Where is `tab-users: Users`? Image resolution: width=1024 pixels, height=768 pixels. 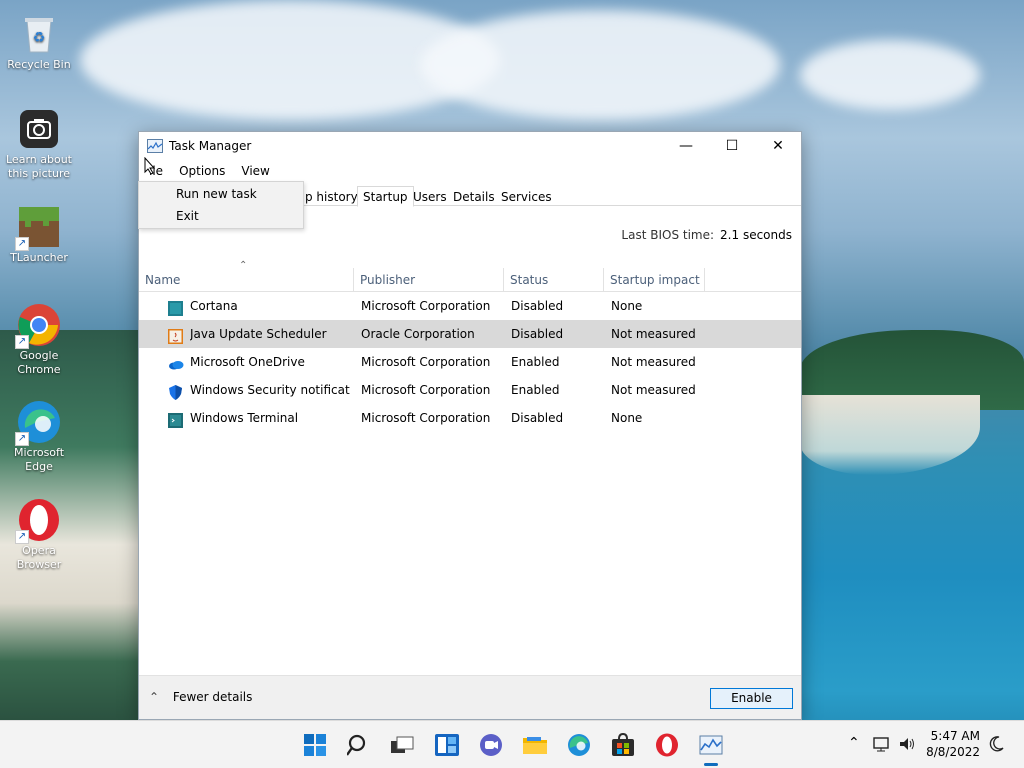
tab-users: Users is located at coordinates (430, 196).